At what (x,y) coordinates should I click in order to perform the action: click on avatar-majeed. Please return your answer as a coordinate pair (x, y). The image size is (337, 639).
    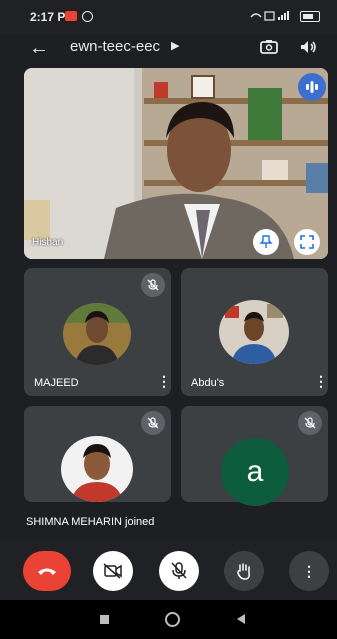
    Looking at the image, I should click on (97, 334).